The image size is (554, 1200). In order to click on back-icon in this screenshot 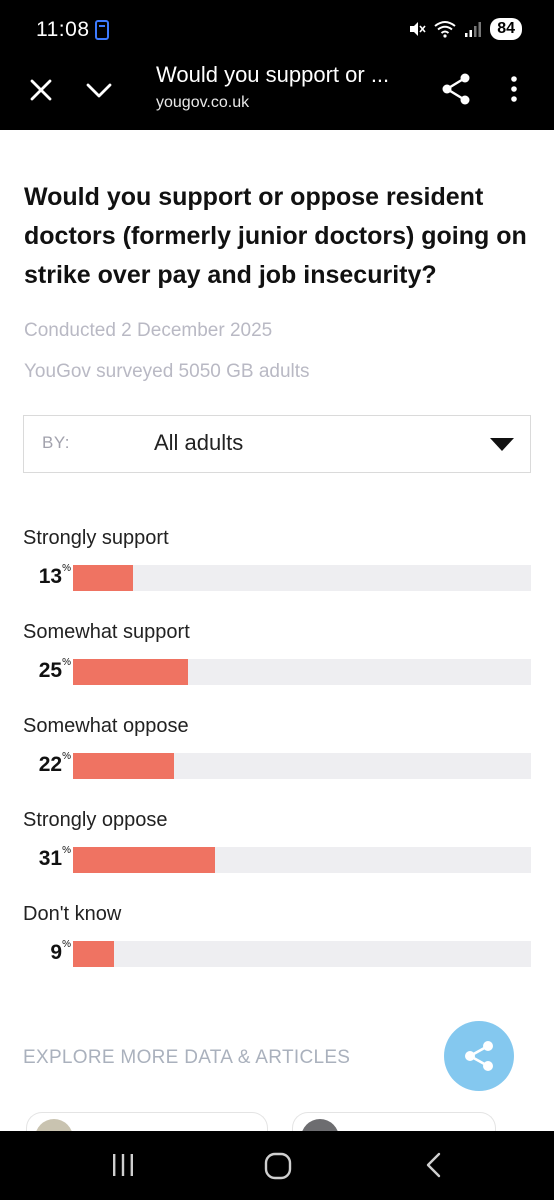, I will do `click(434, 1165)`.